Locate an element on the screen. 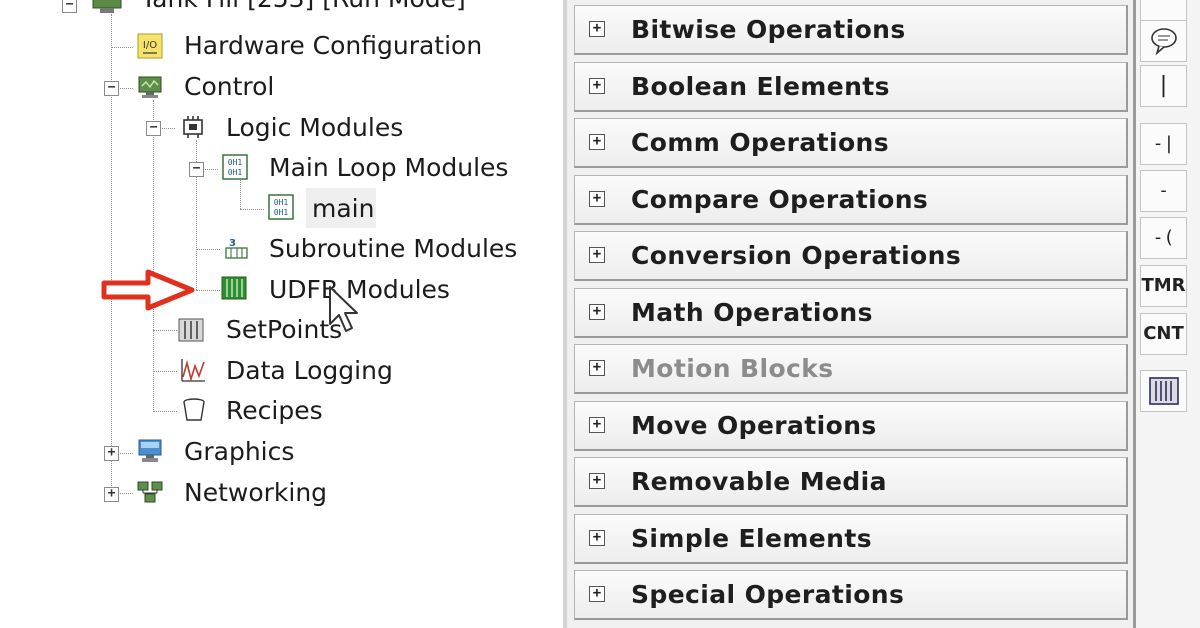 This screenshot has width=1200, height=628. svg-text: I/O is located at coordinates (150, 45).